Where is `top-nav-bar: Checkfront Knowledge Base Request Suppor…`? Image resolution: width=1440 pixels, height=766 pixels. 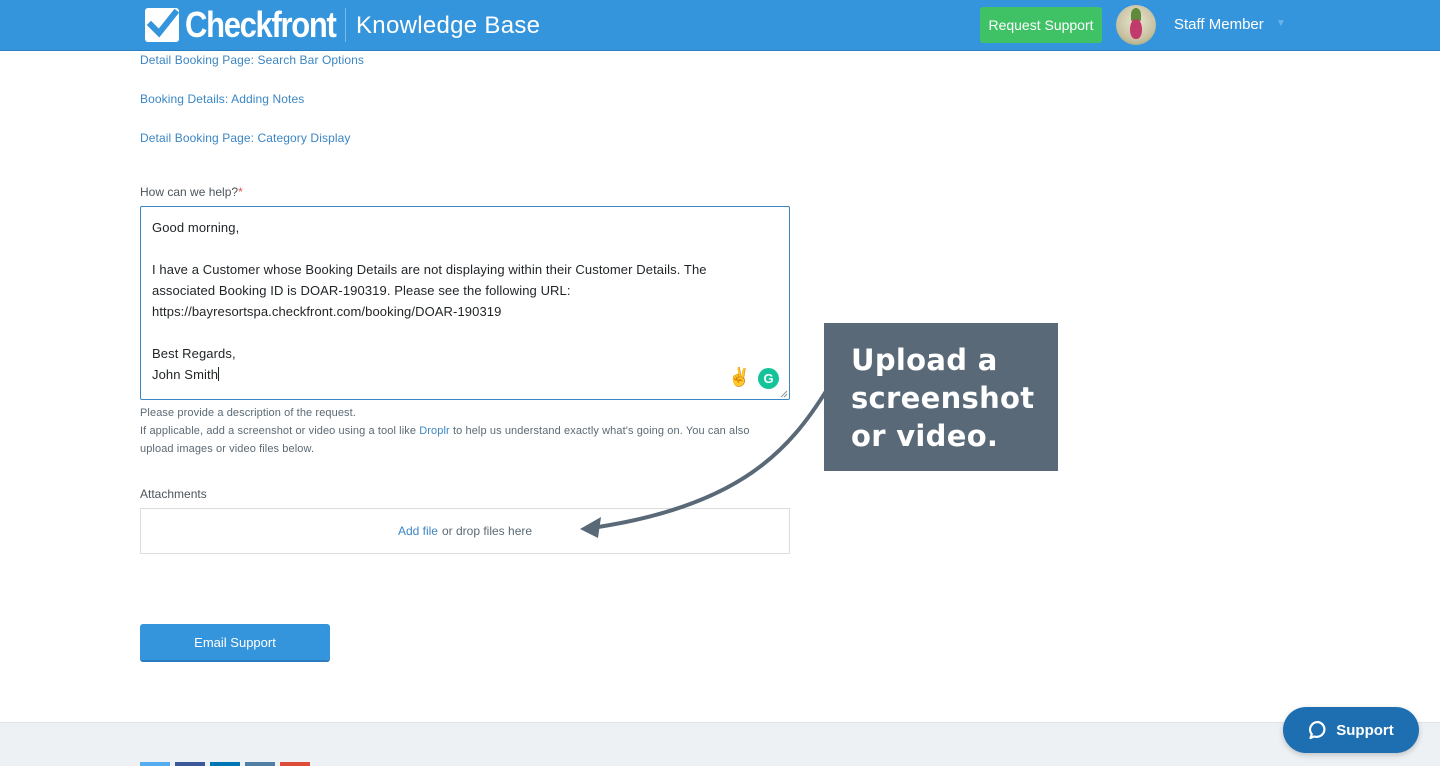 top-nav-bar: Checkfront Knowledge Base Request Suppor… is located at coordinates (720, 25).